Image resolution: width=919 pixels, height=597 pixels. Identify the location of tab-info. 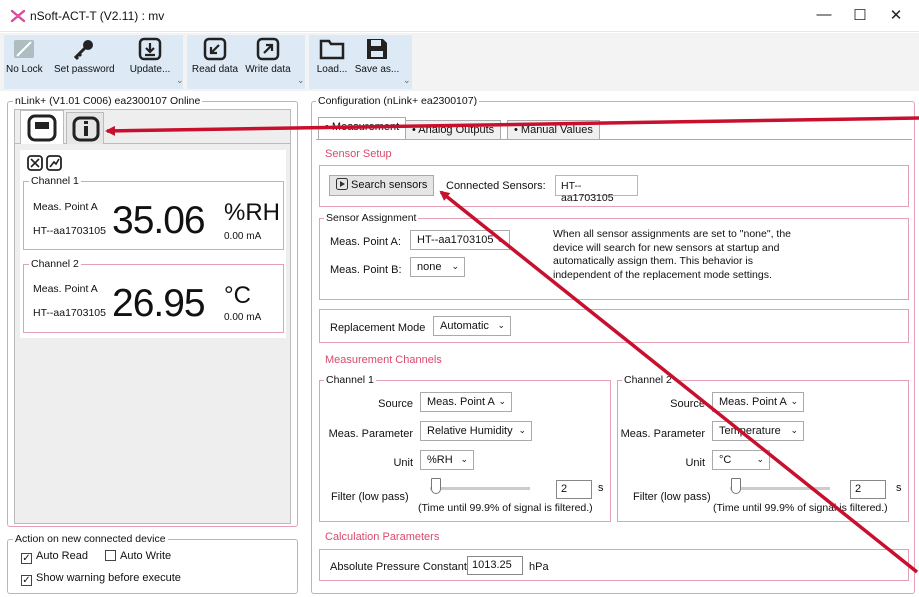
(85, 128).